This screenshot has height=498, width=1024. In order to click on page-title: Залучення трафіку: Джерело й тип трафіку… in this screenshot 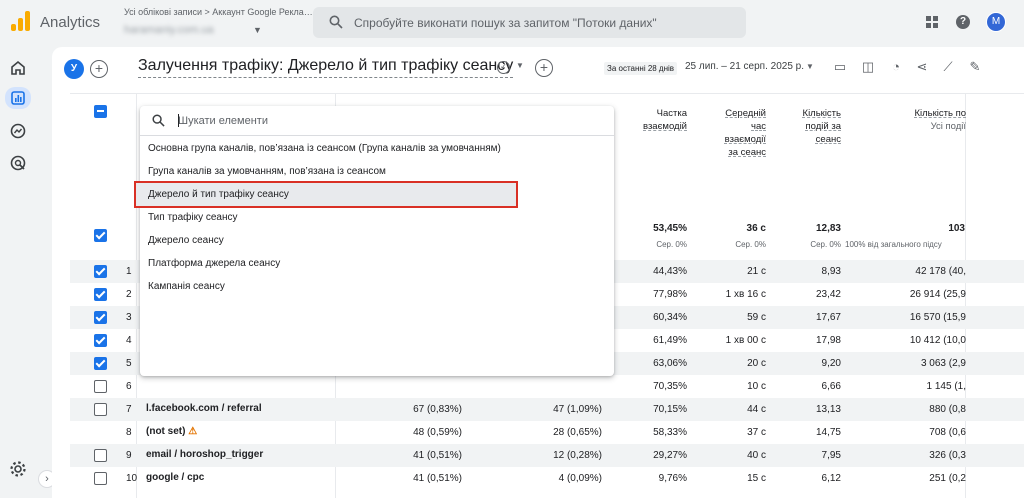, I will do `click(326, 67)`.